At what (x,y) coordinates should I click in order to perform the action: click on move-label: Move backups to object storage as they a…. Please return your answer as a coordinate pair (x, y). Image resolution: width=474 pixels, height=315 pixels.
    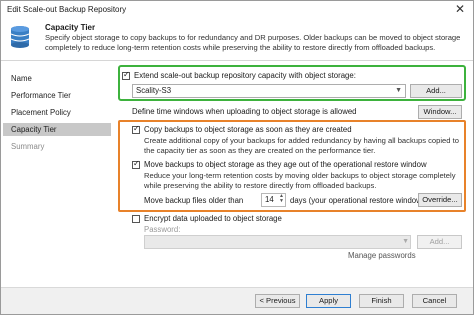
    Looking at the image, I should click on (285, 164).